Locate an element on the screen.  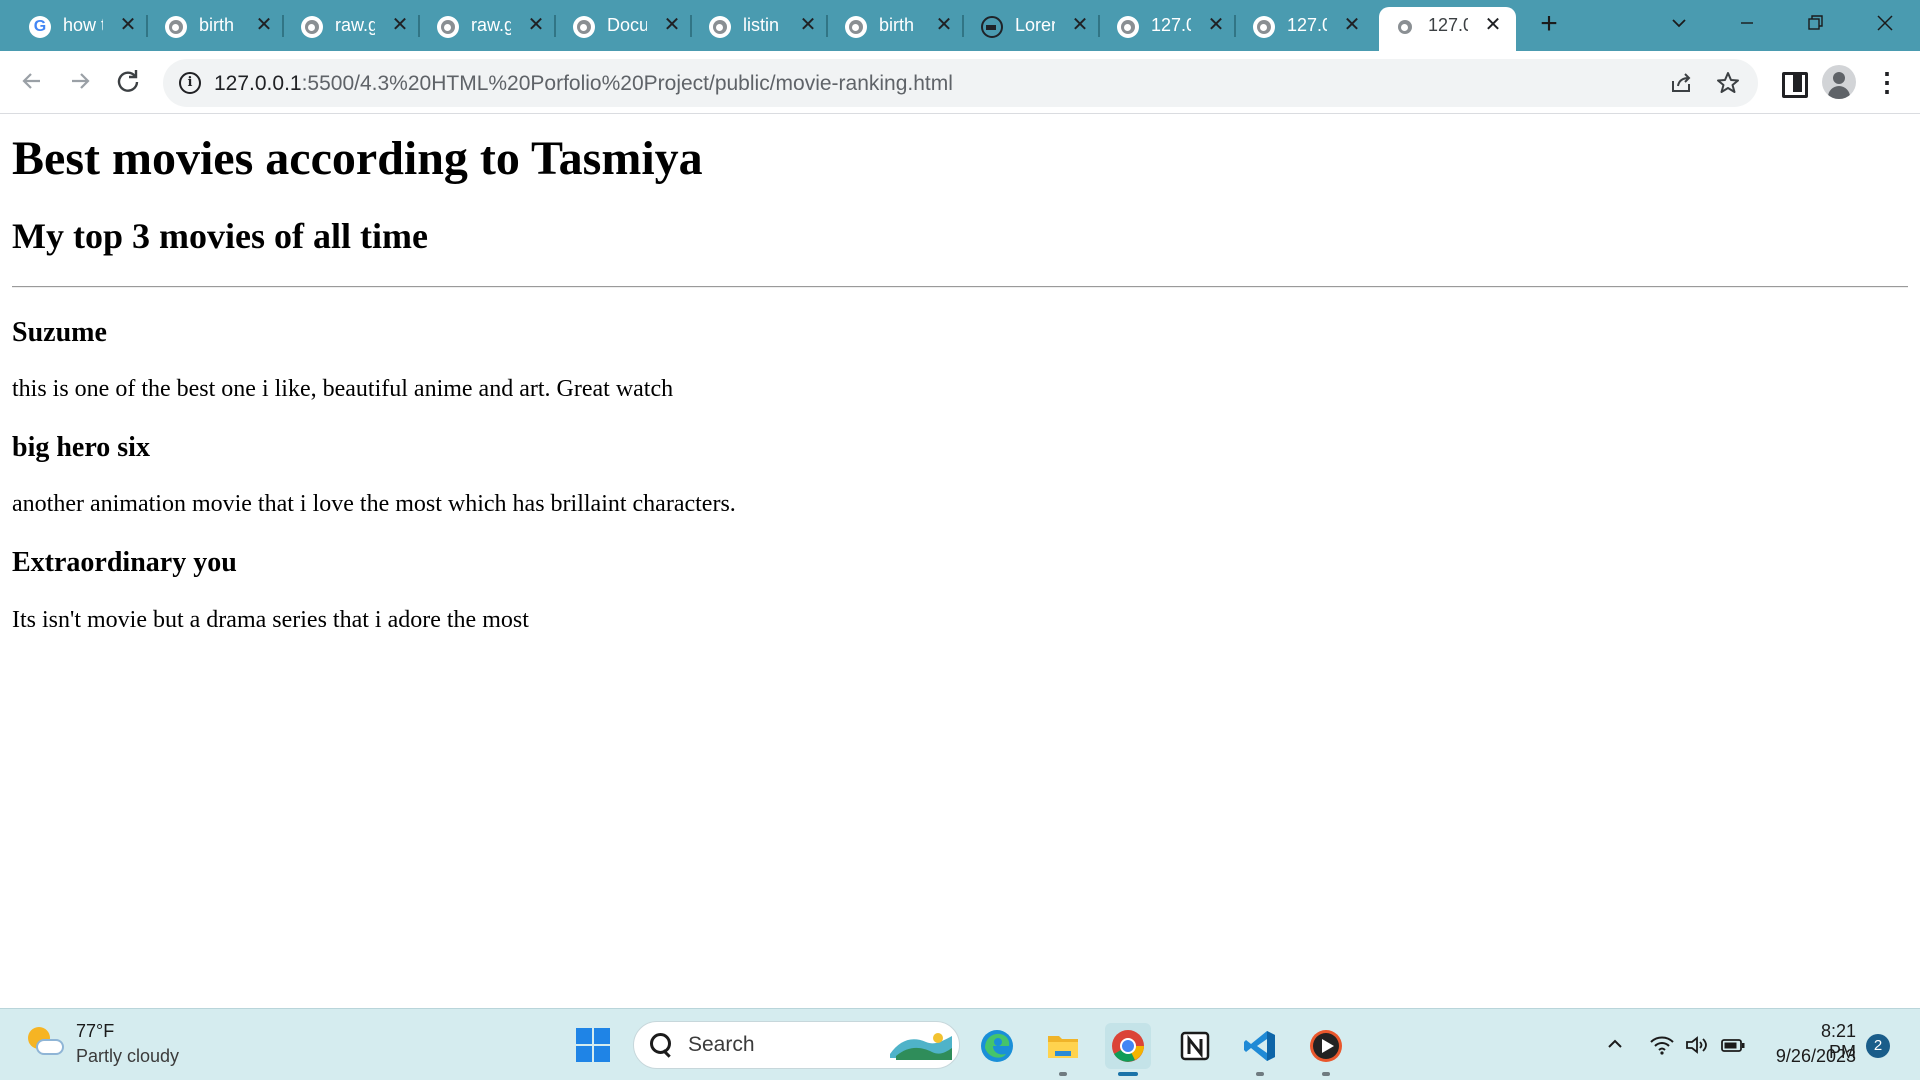
tab: Docu ✕ is located at coordinates (625, 26).